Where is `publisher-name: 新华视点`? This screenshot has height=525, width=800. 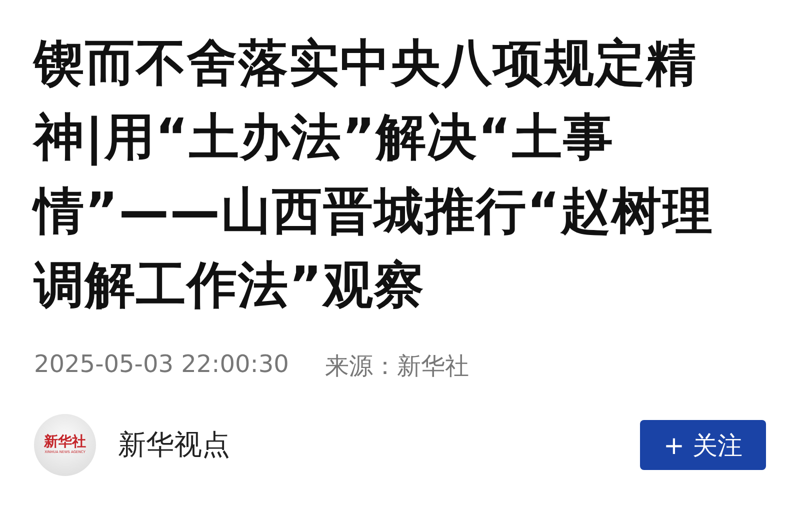
publisher-name: 新华视点 is located at coordinates (174, 445).